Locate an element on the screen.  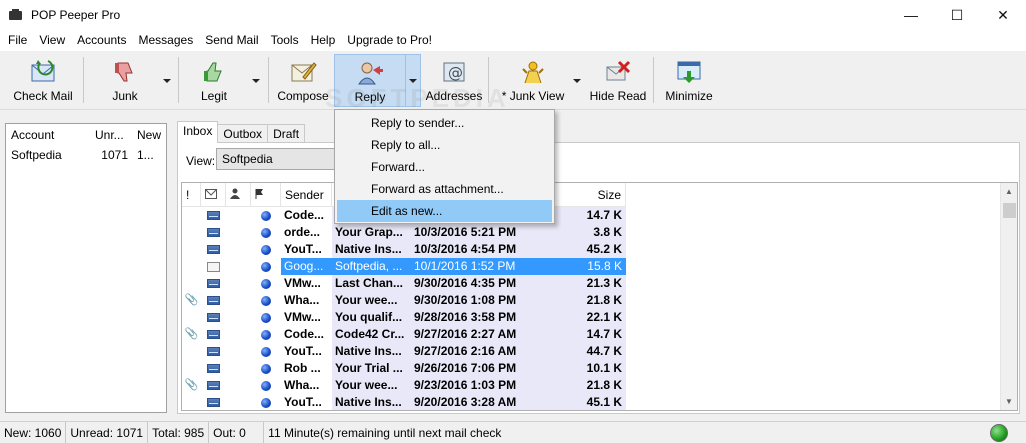
menu-view: View is located at coordinates (52, 40).